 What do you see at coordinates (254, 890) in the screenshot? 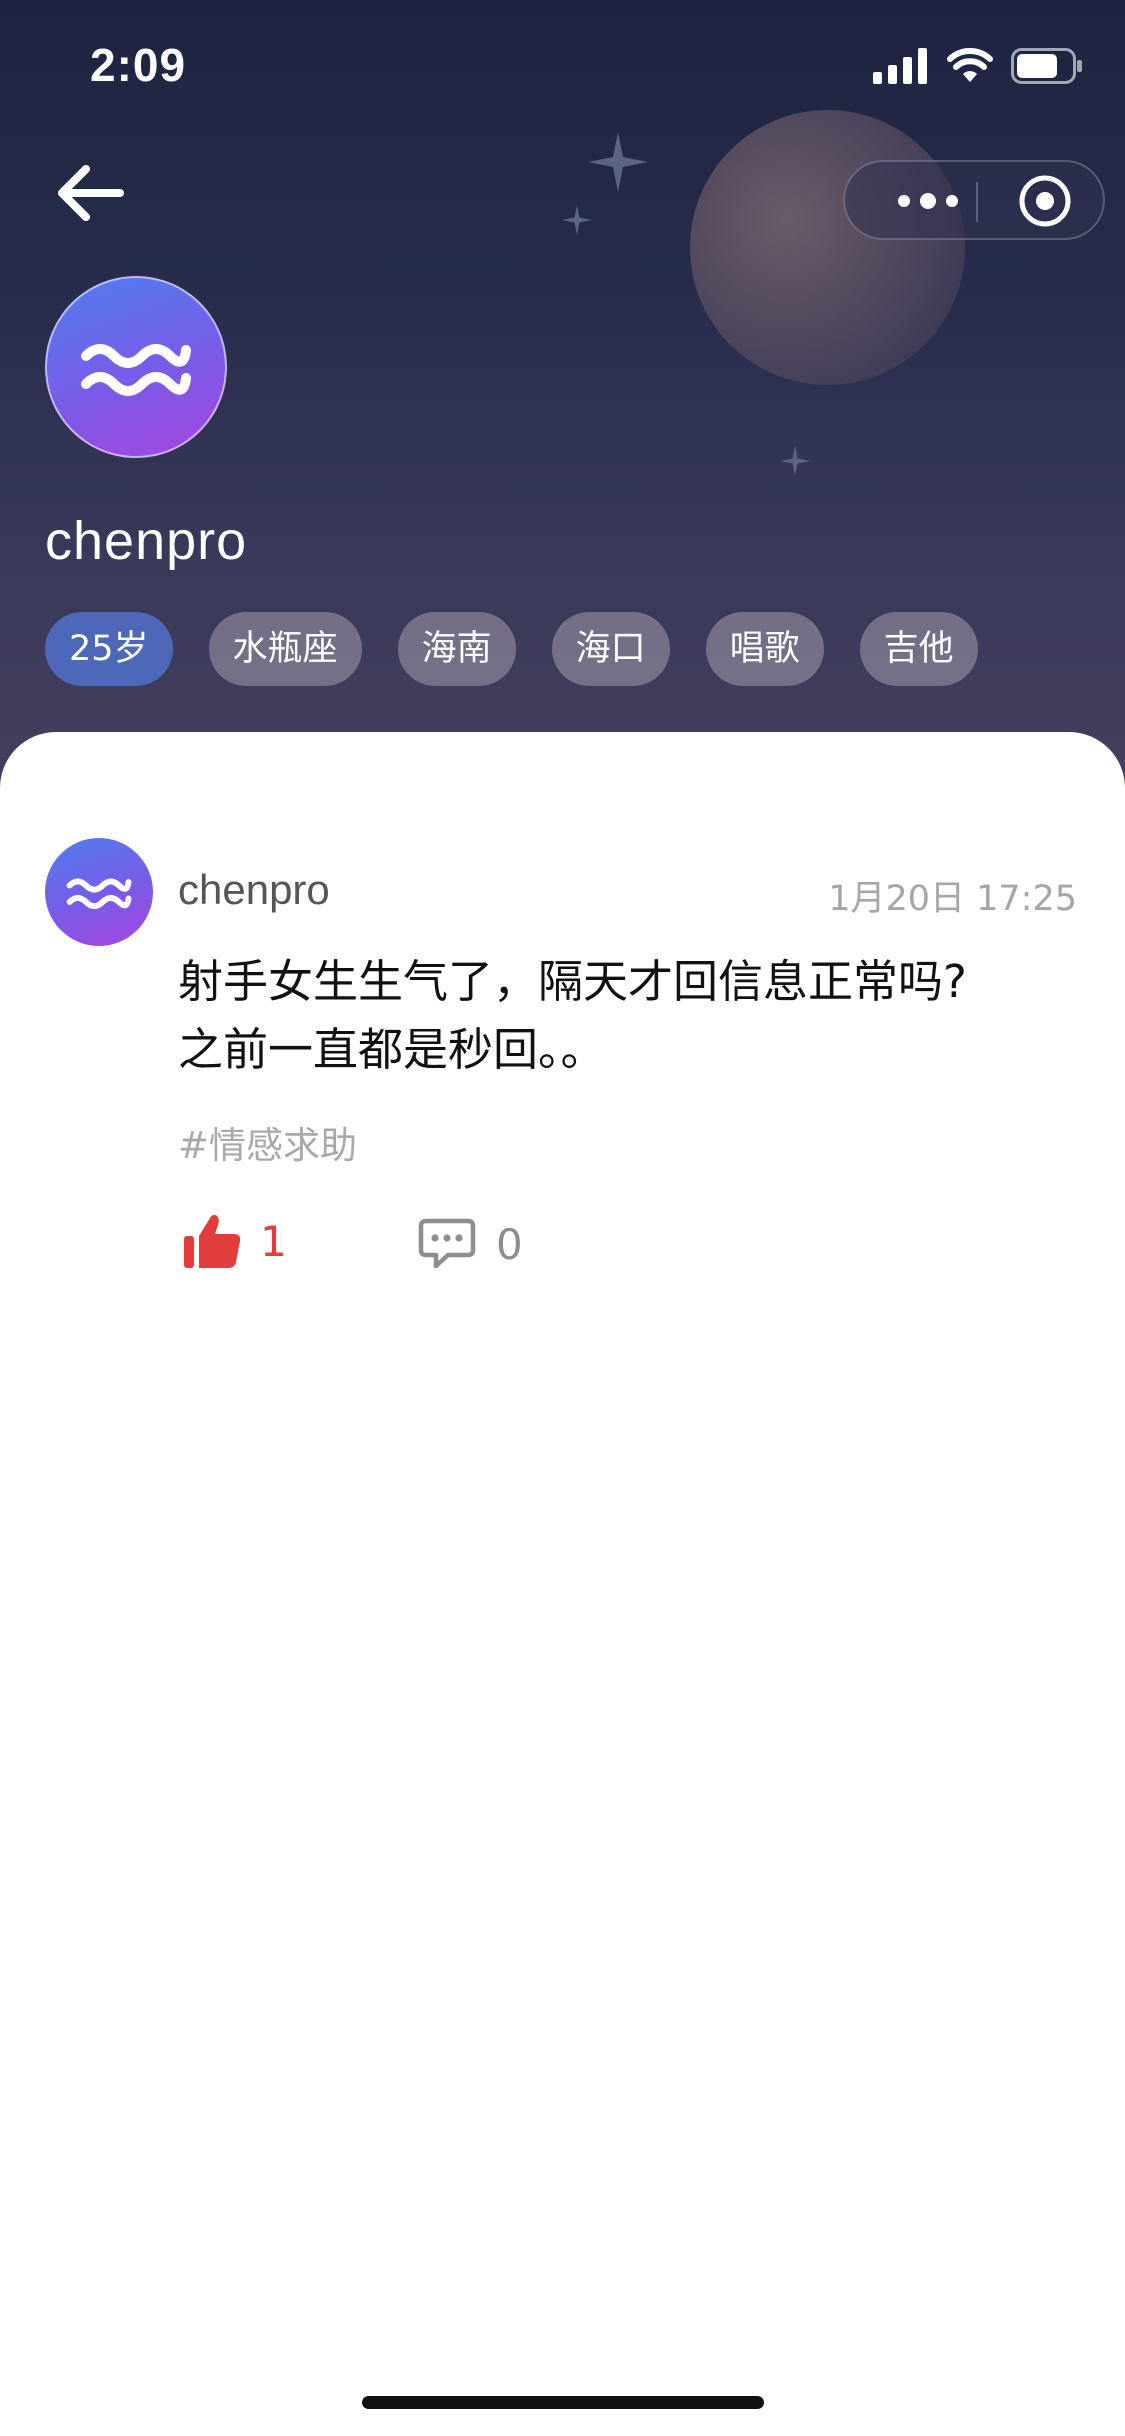
I see `post-username: chenpro` at bounding box center [254, 890].